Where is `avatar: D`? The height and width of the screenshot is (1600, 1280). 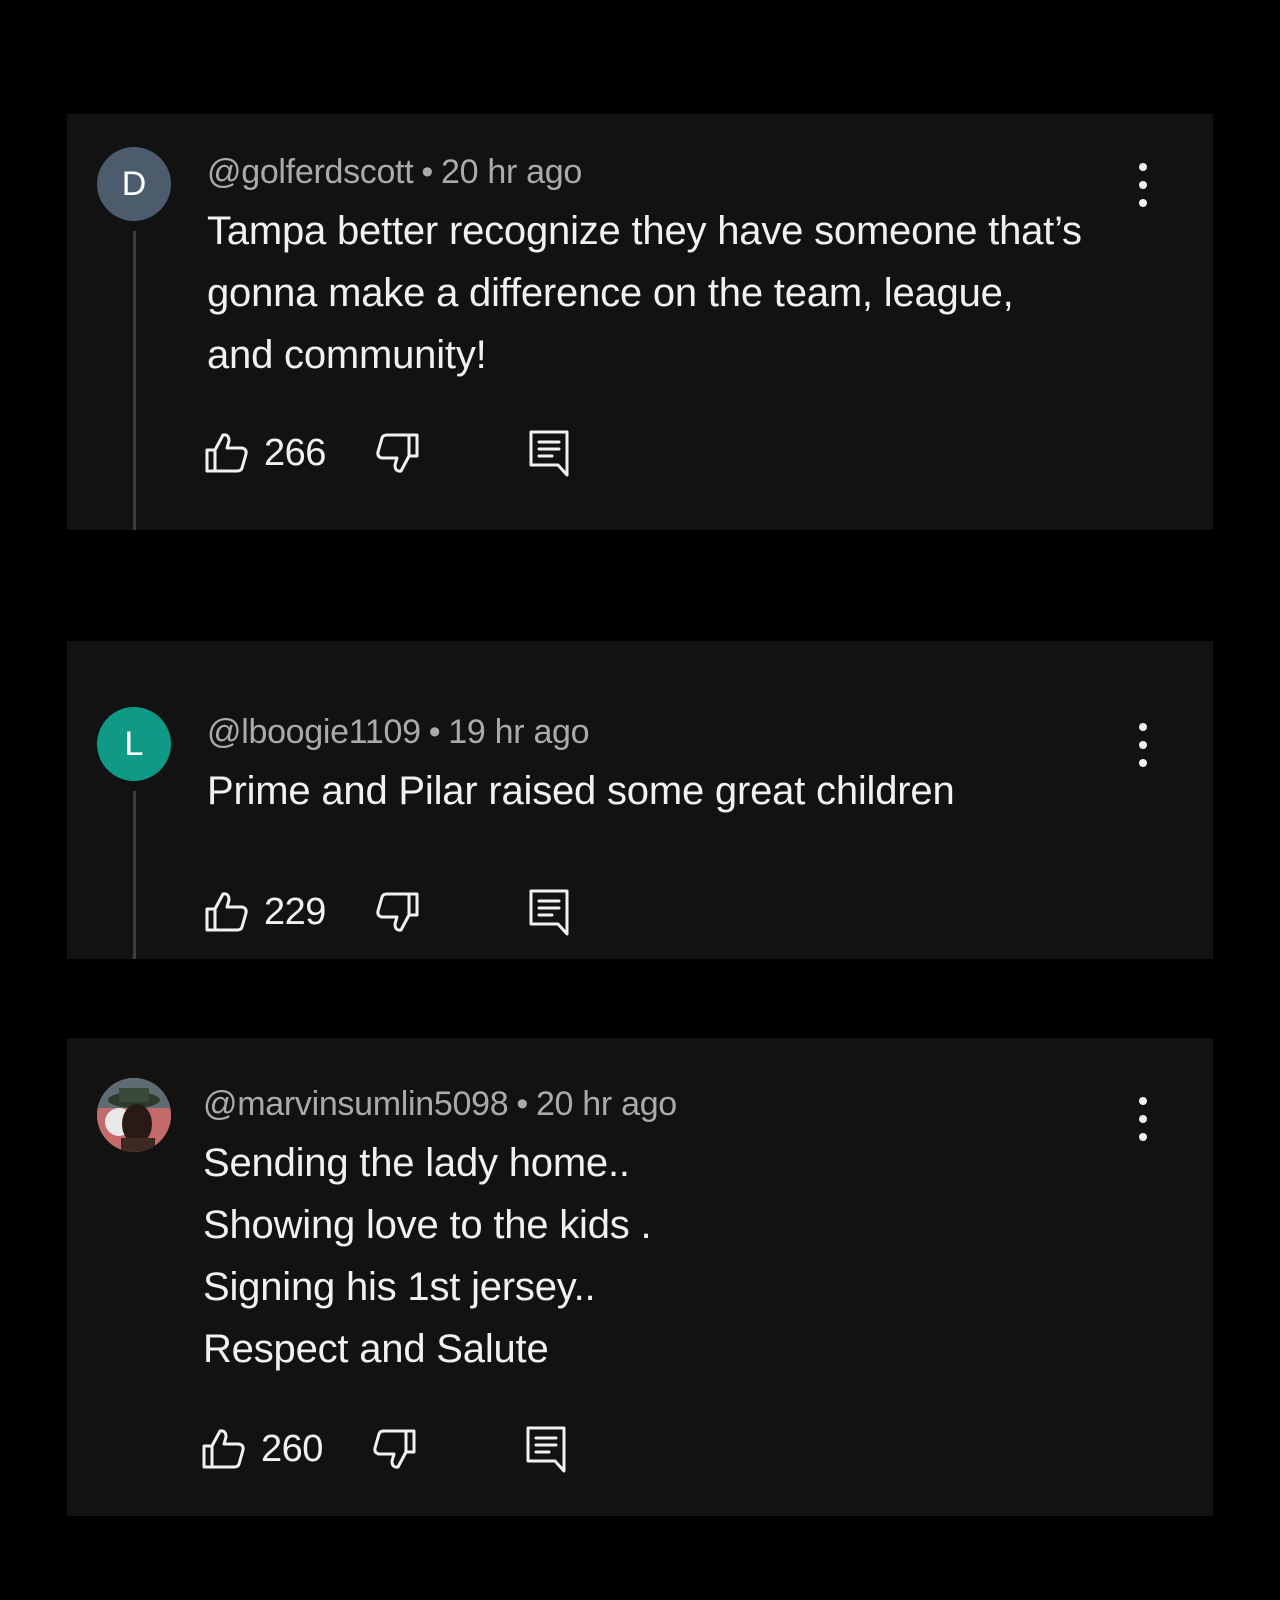
avatar: D is located at coordinates (134, 184).